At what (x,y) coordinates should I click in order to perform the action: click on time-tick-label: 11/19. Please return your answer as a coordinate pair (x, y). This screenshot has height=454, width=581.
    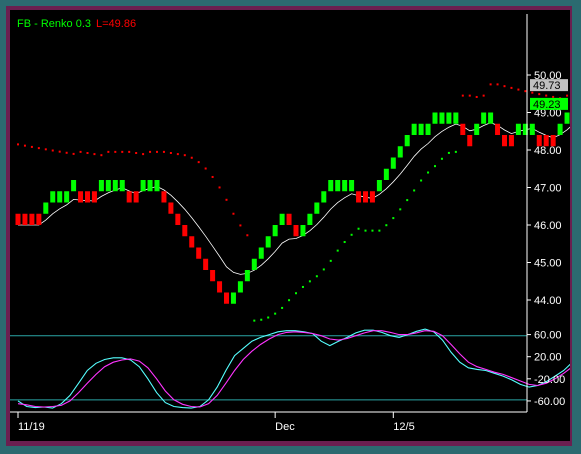
    Looking at the image, I should click on (31, 427).